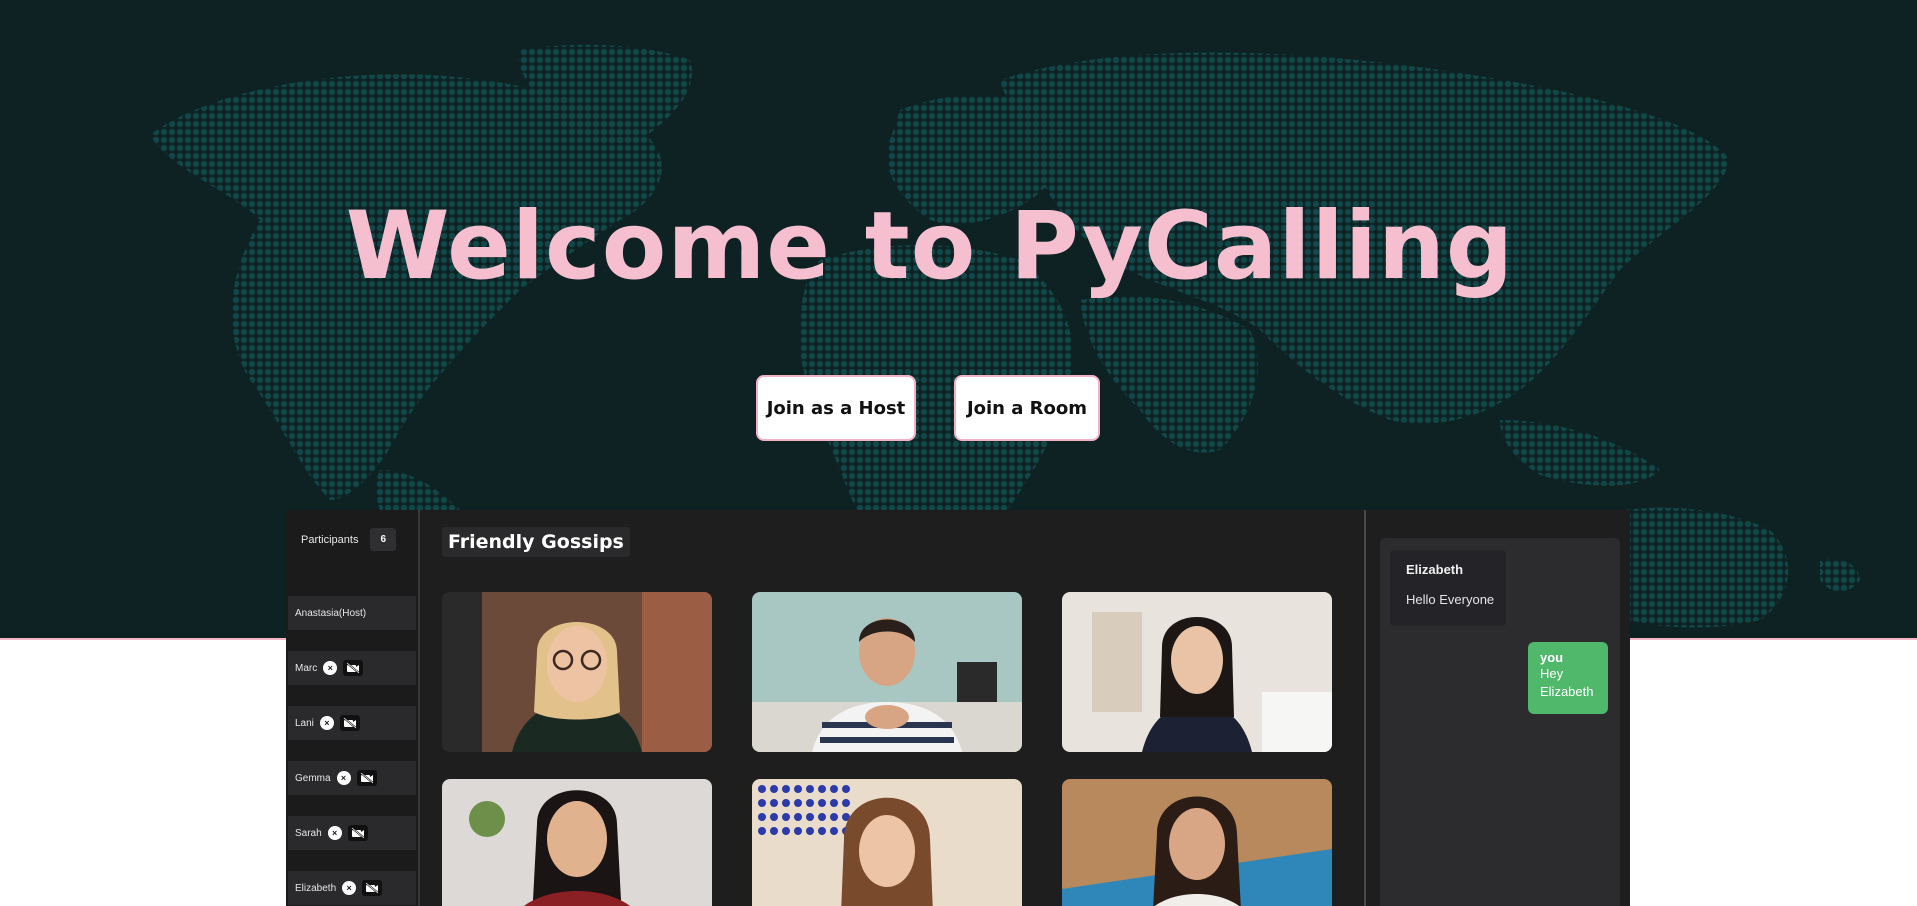  I want to click on participant-name: Anastasia(Host), so click(331, 613).